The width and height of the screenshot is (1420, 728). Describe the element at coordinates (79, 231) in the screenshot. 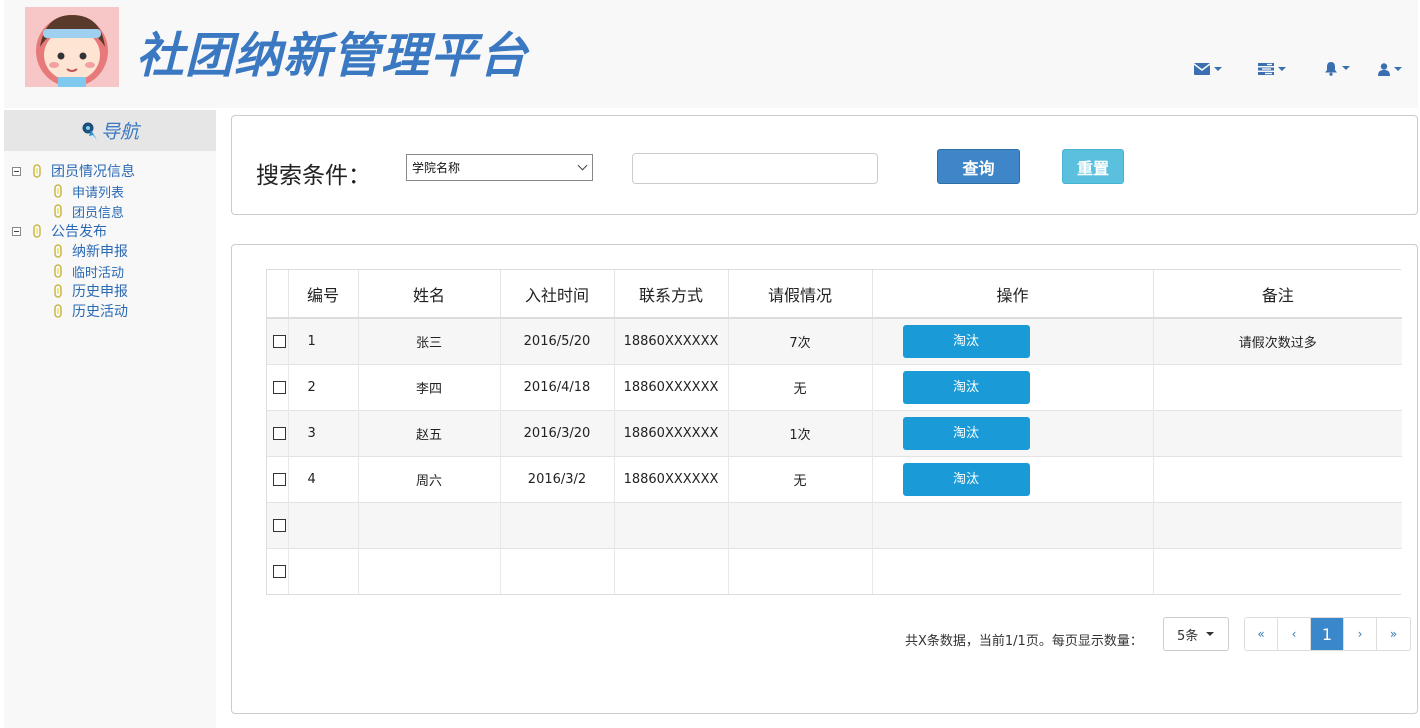

I see `tree-label: 公告发布` at that location.